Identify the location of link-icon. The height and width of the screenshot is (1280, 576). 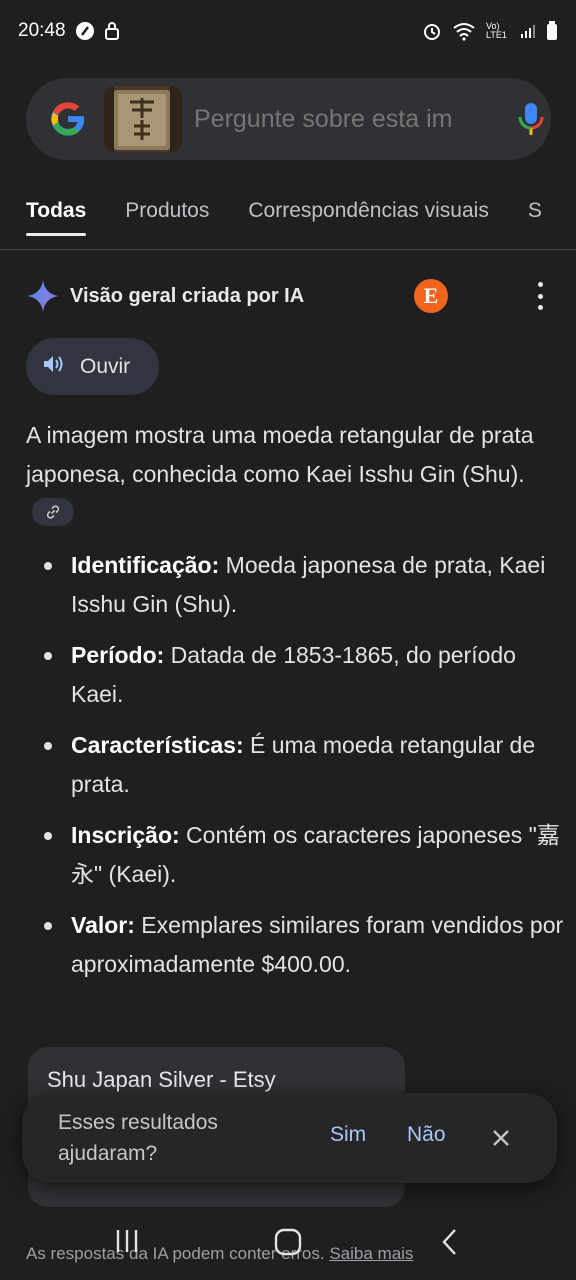
(53, 512).